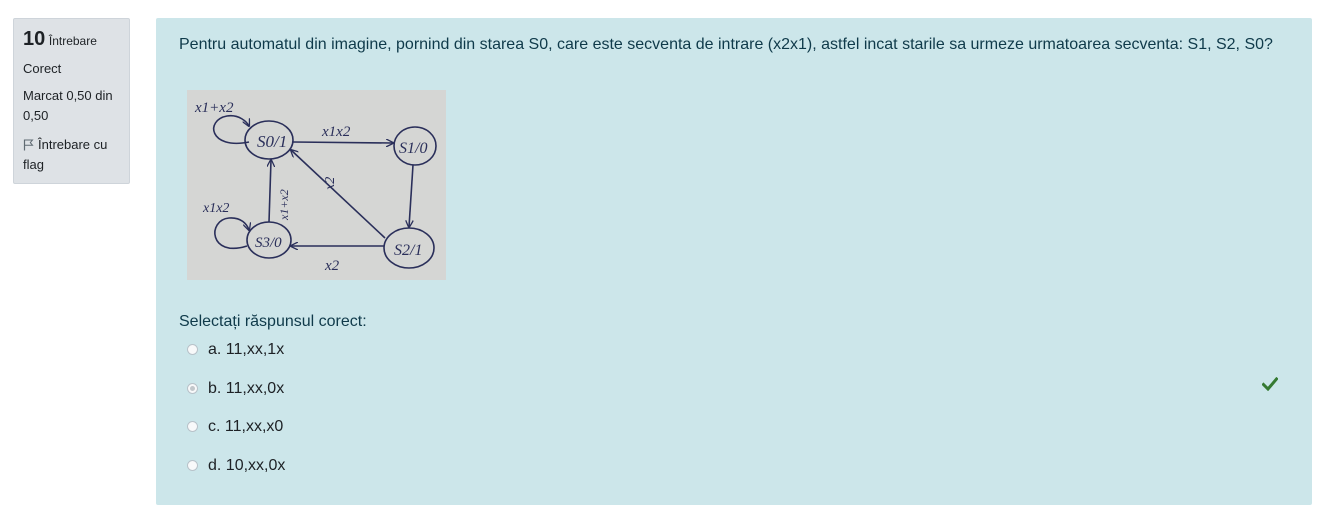  I want to click on state-label: S2/1, so click(408, 250).